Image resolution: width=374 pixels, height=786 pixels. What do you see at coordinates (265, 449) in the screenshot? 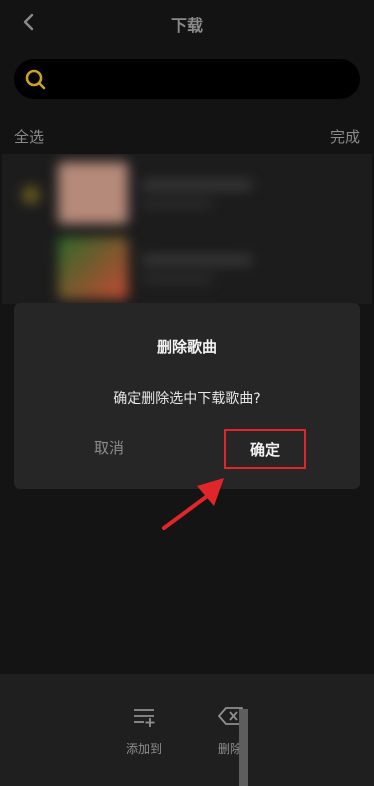
I see `confirm-button: 确定` at bounding box center [265, 449].